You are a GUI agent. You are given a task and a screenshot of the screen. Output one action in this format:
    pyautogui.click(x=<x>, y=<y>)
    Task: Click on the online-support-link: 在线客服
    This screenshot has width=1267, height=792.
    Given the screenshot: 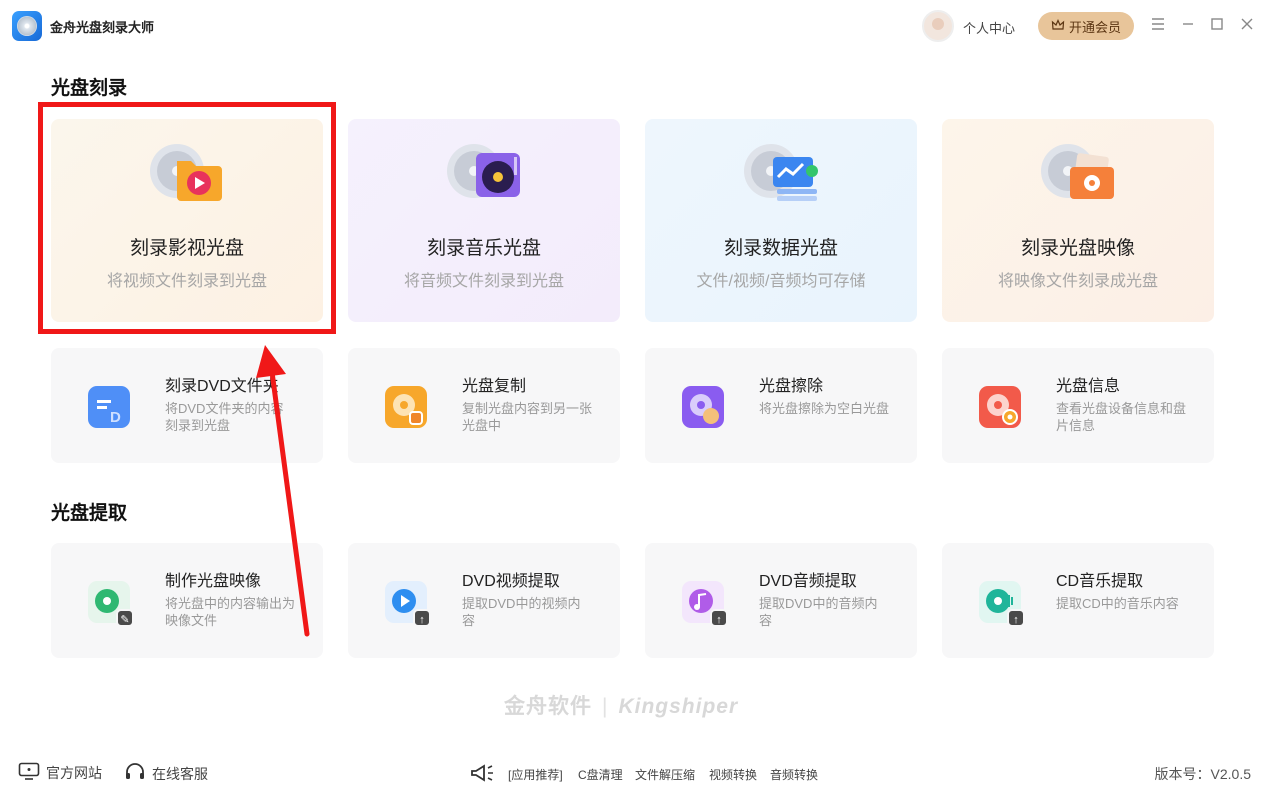 What is the action you would take?
    pyautogui.click(x=166, y=773)
    